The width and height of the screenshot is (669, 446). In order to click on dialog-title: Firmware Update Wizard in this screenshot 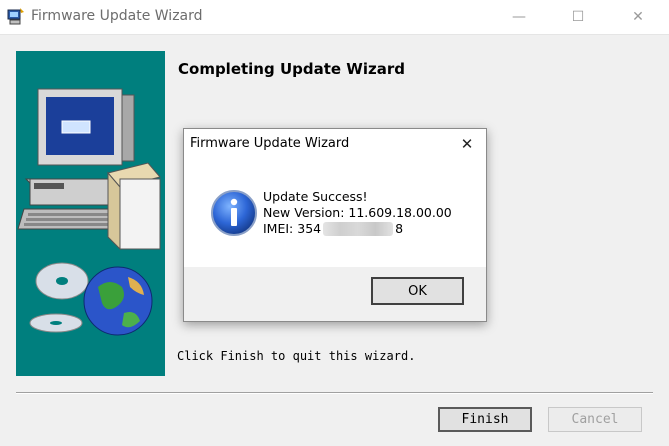, I will do `click(270, 143)`.